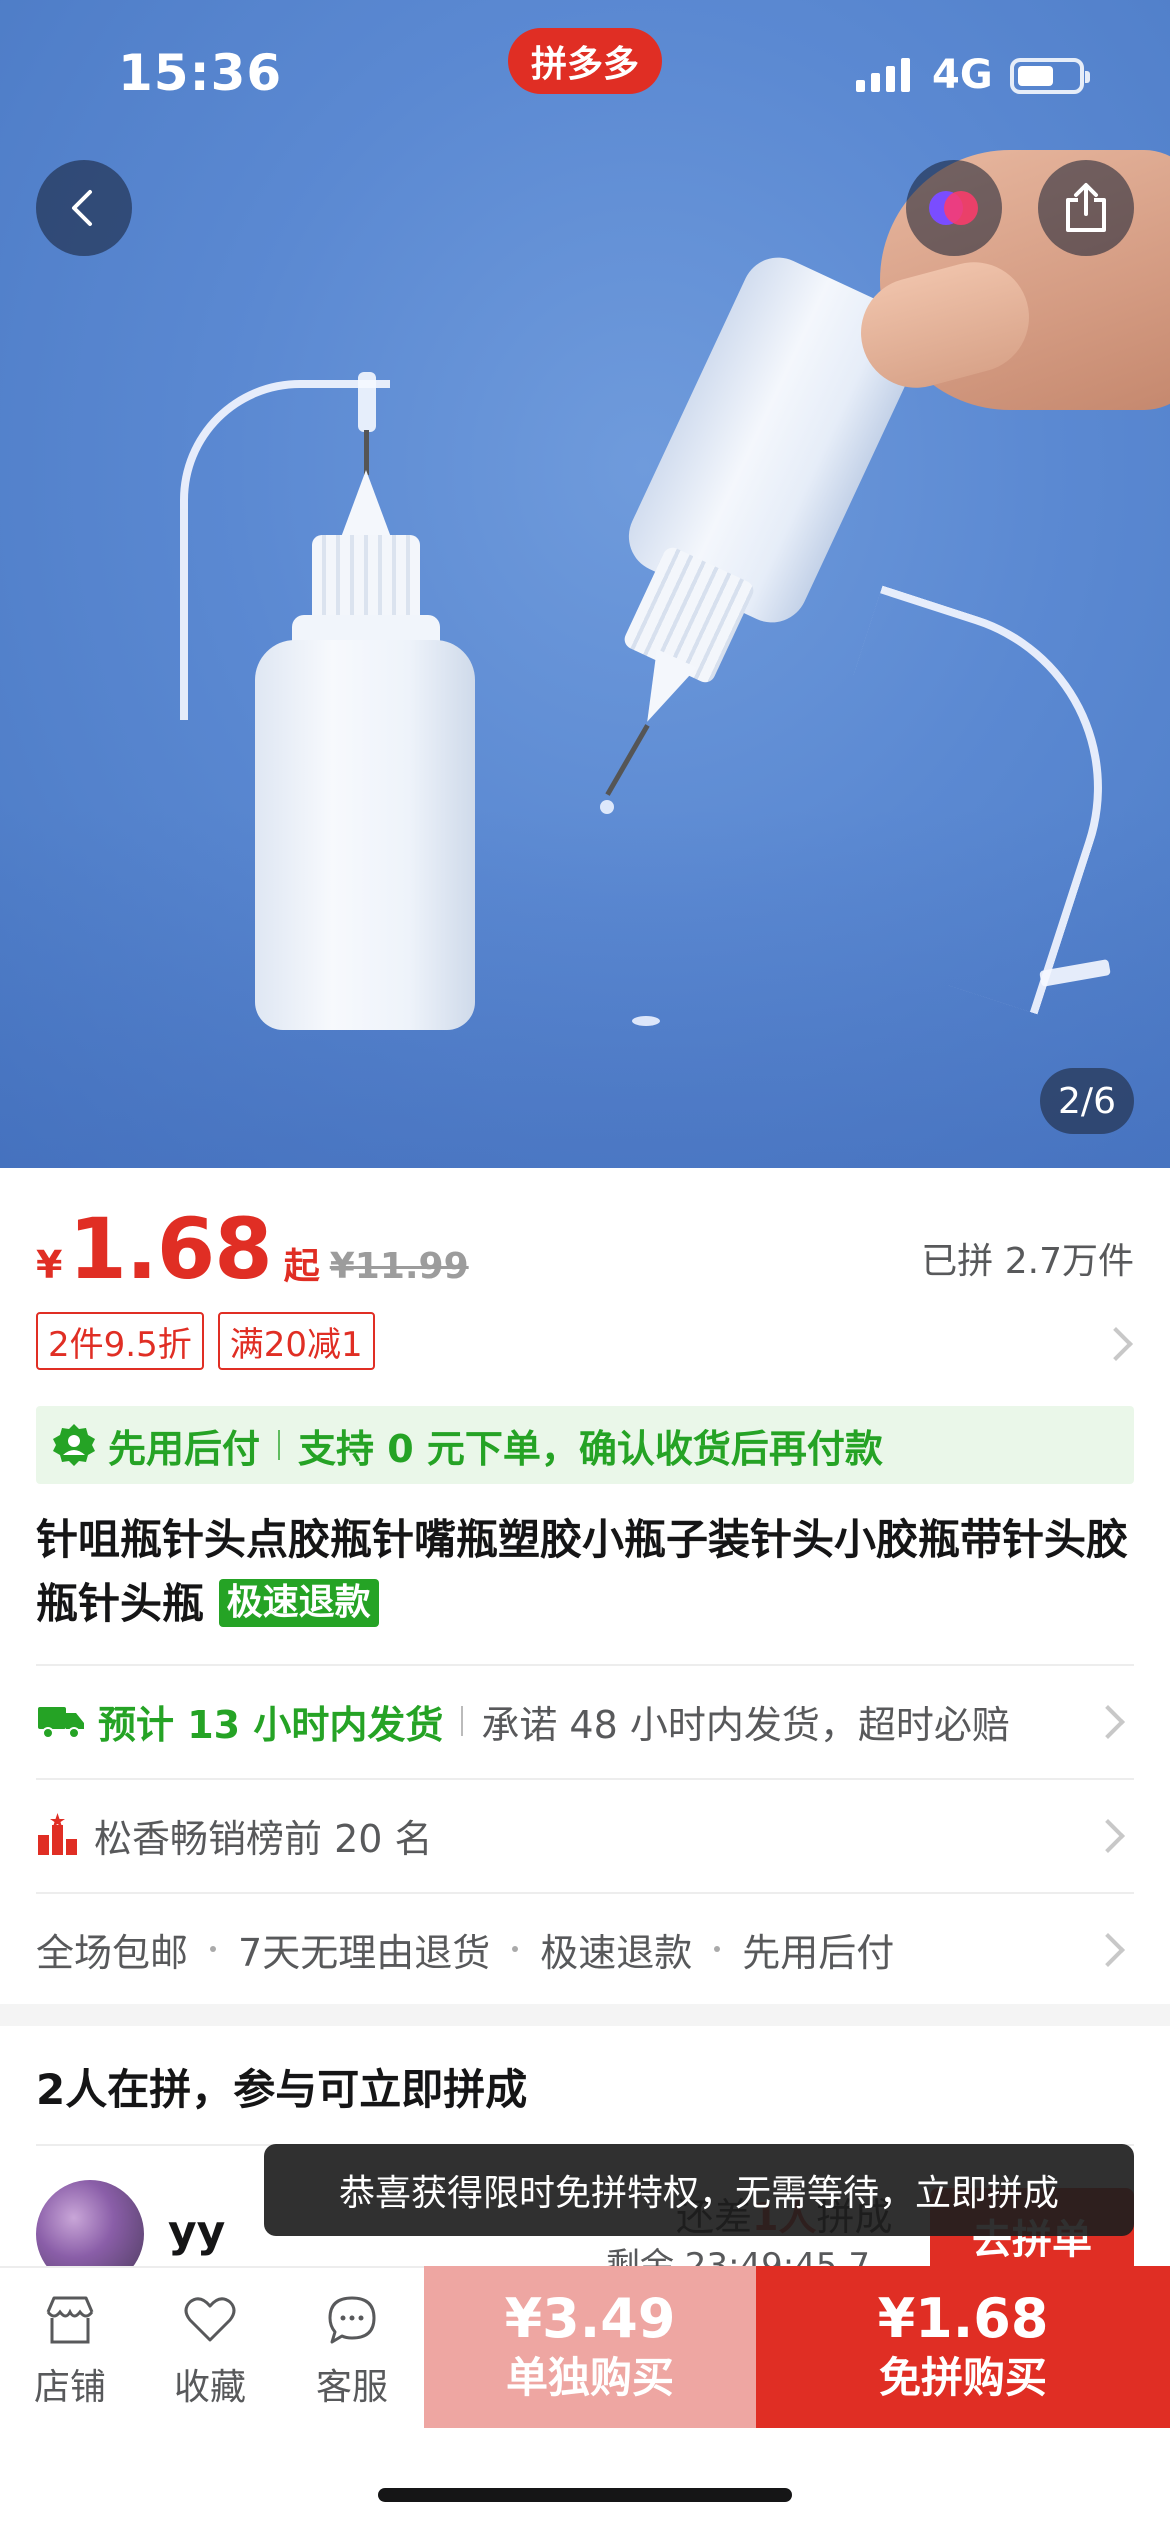 The height and width of the screenshot is (2532, 1170). What do you see at coordinates (210, 2319) in the screenshot?
I see `heart-icon` at bounding box center [210, 2319].